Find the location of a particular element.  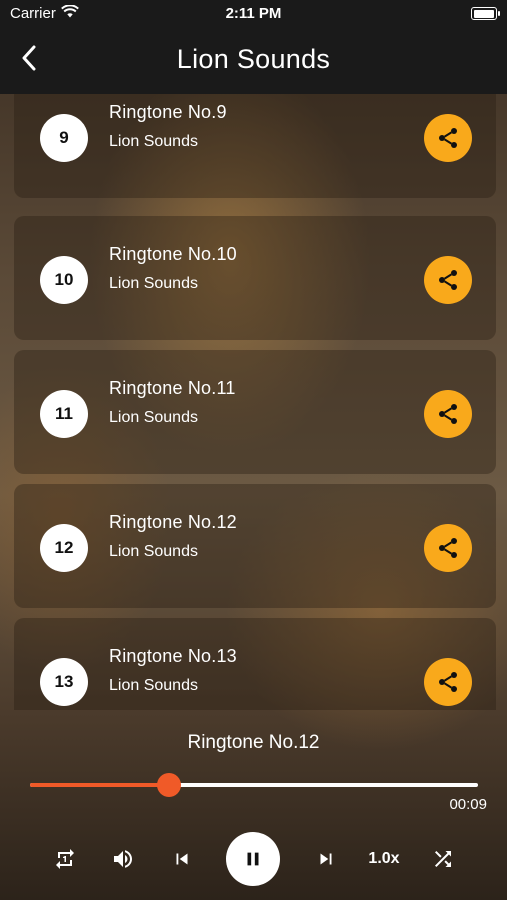

ringtone-number-badge: 13 is located at coordinates (64, 682).